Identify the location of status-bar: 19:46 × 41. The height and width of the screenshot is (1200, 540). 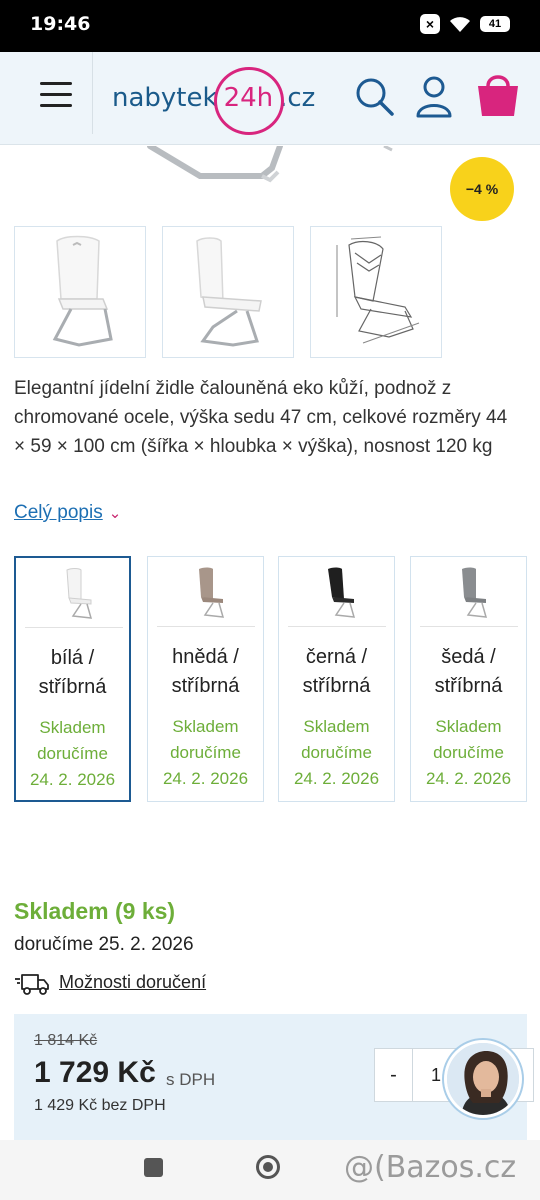
(270, 26).